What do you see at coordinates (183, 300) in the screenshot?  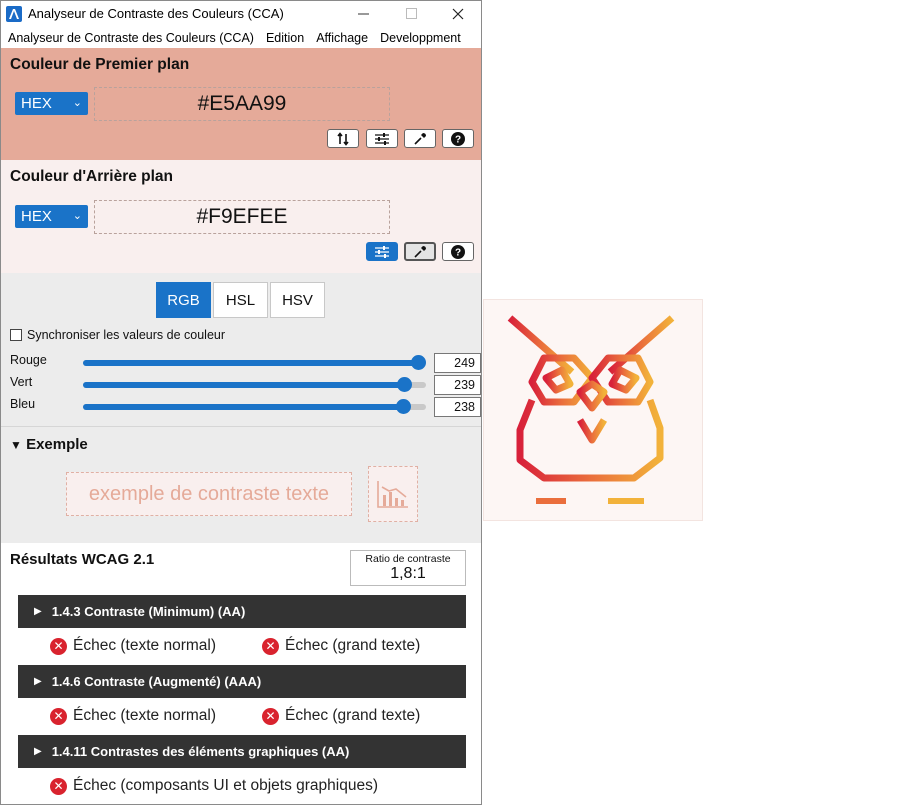 I see `tab-rgb: RGB` at bounding box center [183, 300].